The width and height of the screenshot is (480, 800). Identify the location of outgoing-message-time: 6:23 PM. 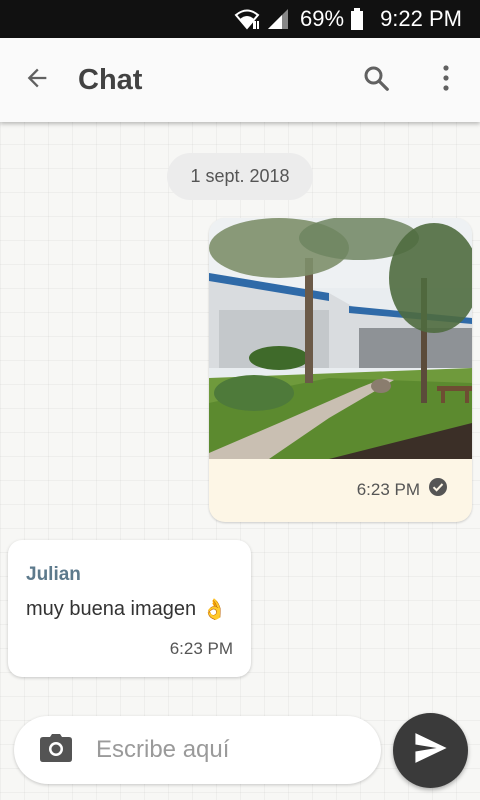
(388, 489).